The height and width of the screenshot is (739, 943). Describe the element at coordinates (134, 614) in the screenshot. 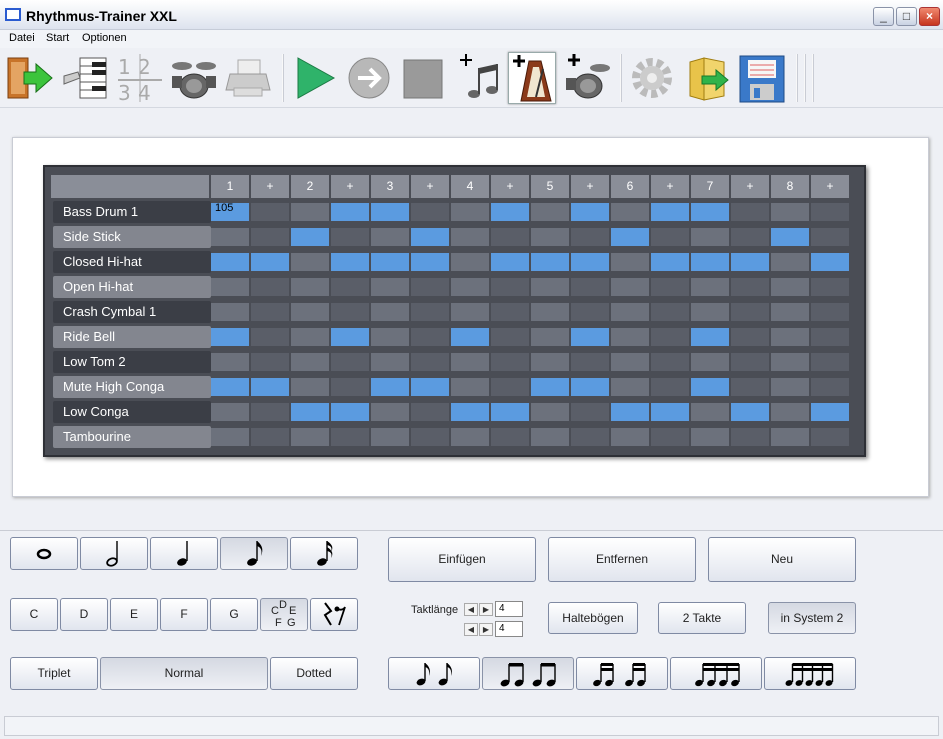

I see `pitch-e-button: E` at that location.